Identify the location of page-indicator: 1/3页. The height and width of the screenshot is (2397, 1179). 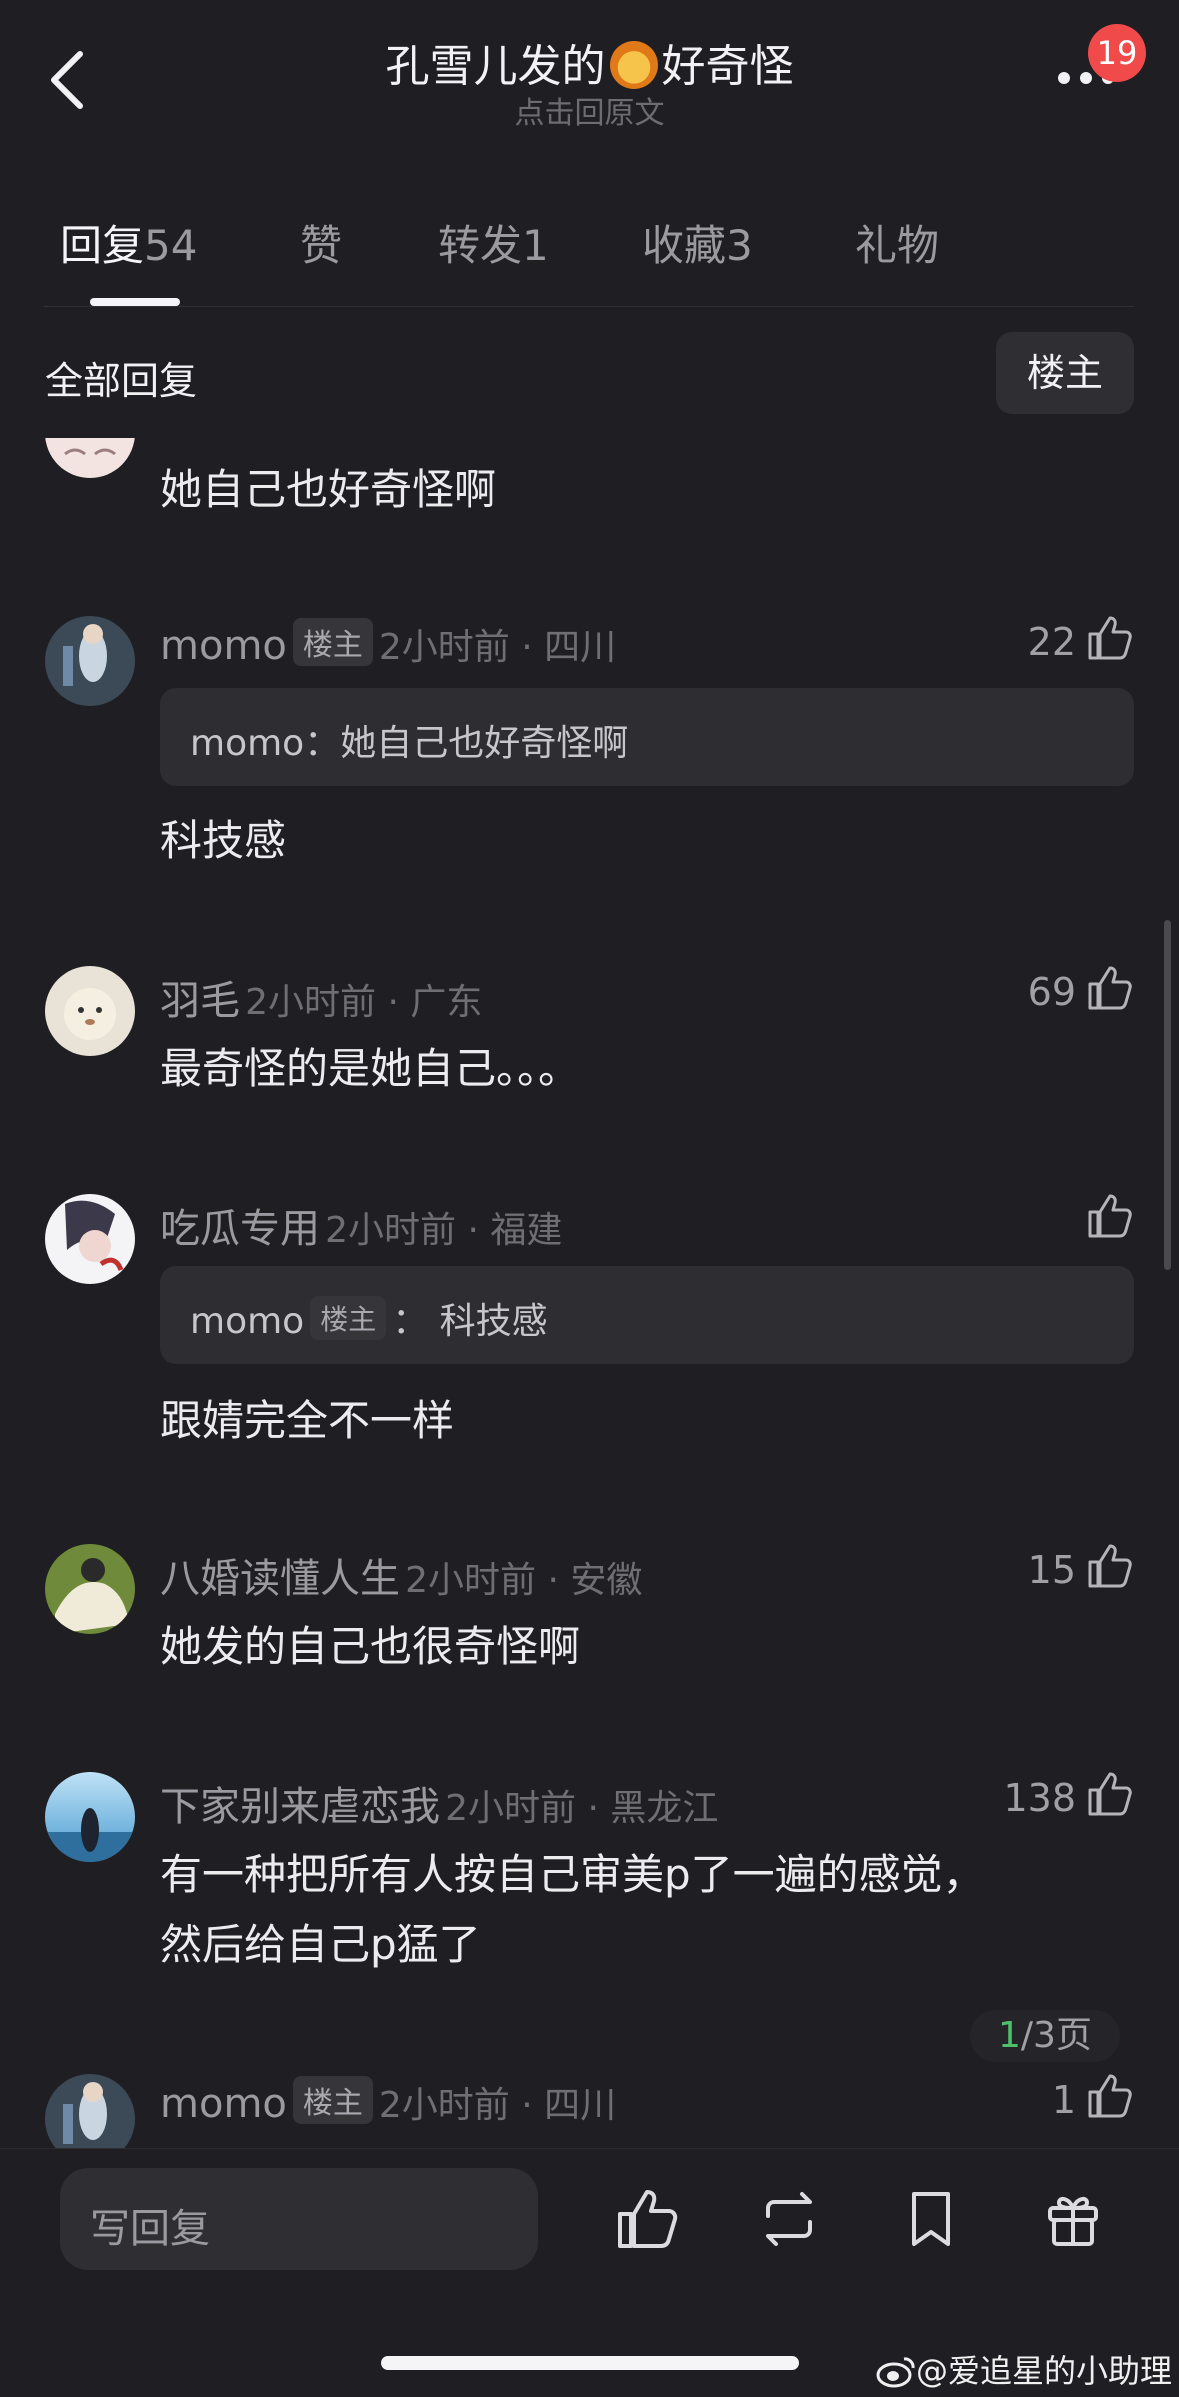
(1045, 2036).